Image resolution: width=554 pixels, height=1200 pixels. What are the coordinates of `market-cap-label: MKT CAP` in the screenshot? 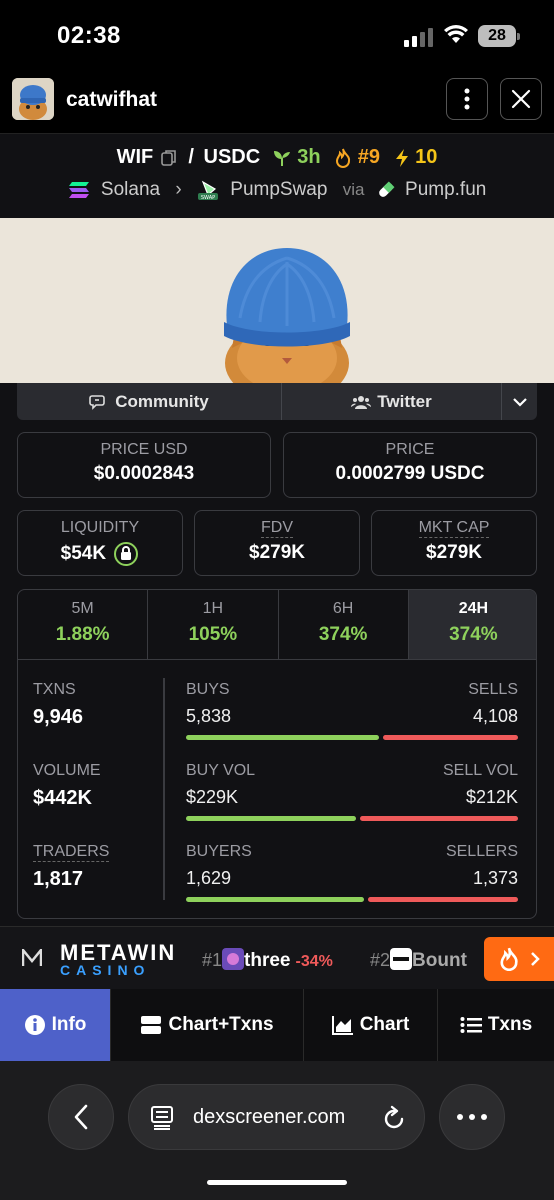 It's located at (454, 528).